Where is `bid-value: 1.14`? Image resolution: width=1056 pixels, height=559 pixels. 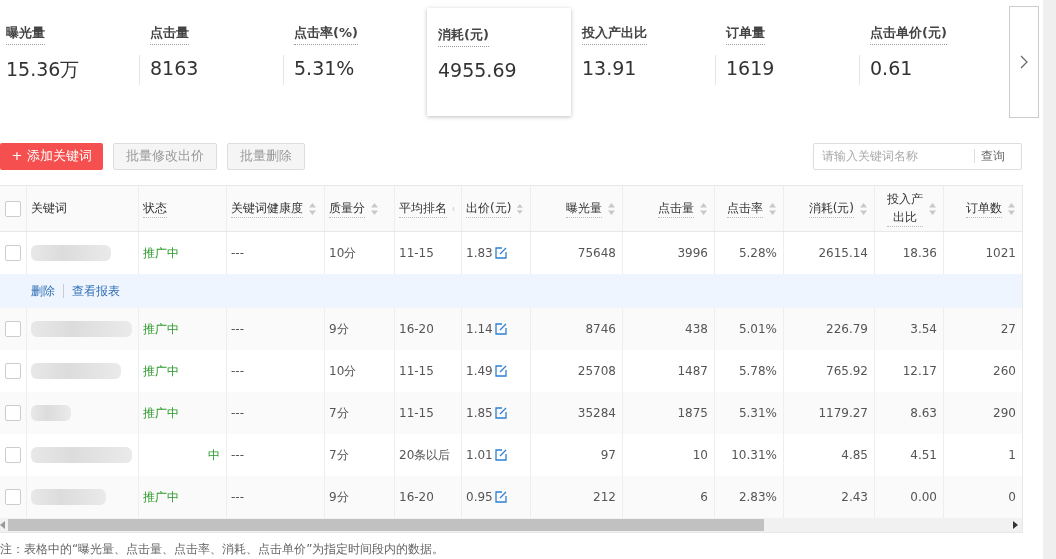 bid-value: 1.14 is located at coordinates (479, 329).